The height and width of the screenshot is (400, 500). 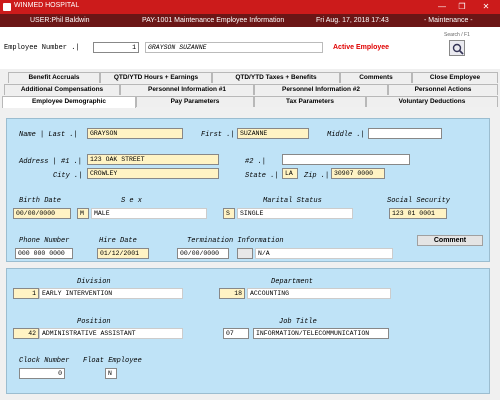 What do you see at coordinates (123, 253) in the screenshot?
I see `hire-date-field: 01/12/2001` at bounding box center [123, 253].